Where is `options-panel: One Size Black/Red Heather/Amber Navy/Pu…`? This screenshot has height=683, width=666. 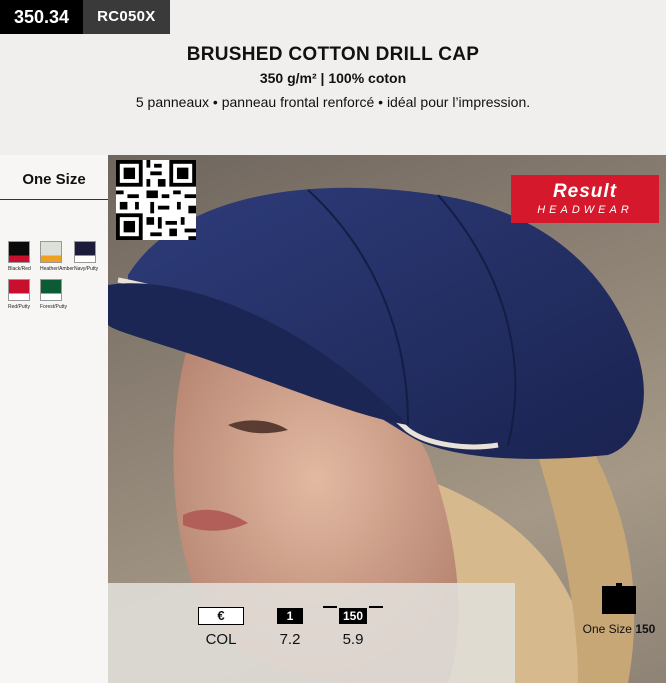
options-panel: One Size Black/Red Heather/Amber Navy/Pu… is located at coordinates (54, 419).